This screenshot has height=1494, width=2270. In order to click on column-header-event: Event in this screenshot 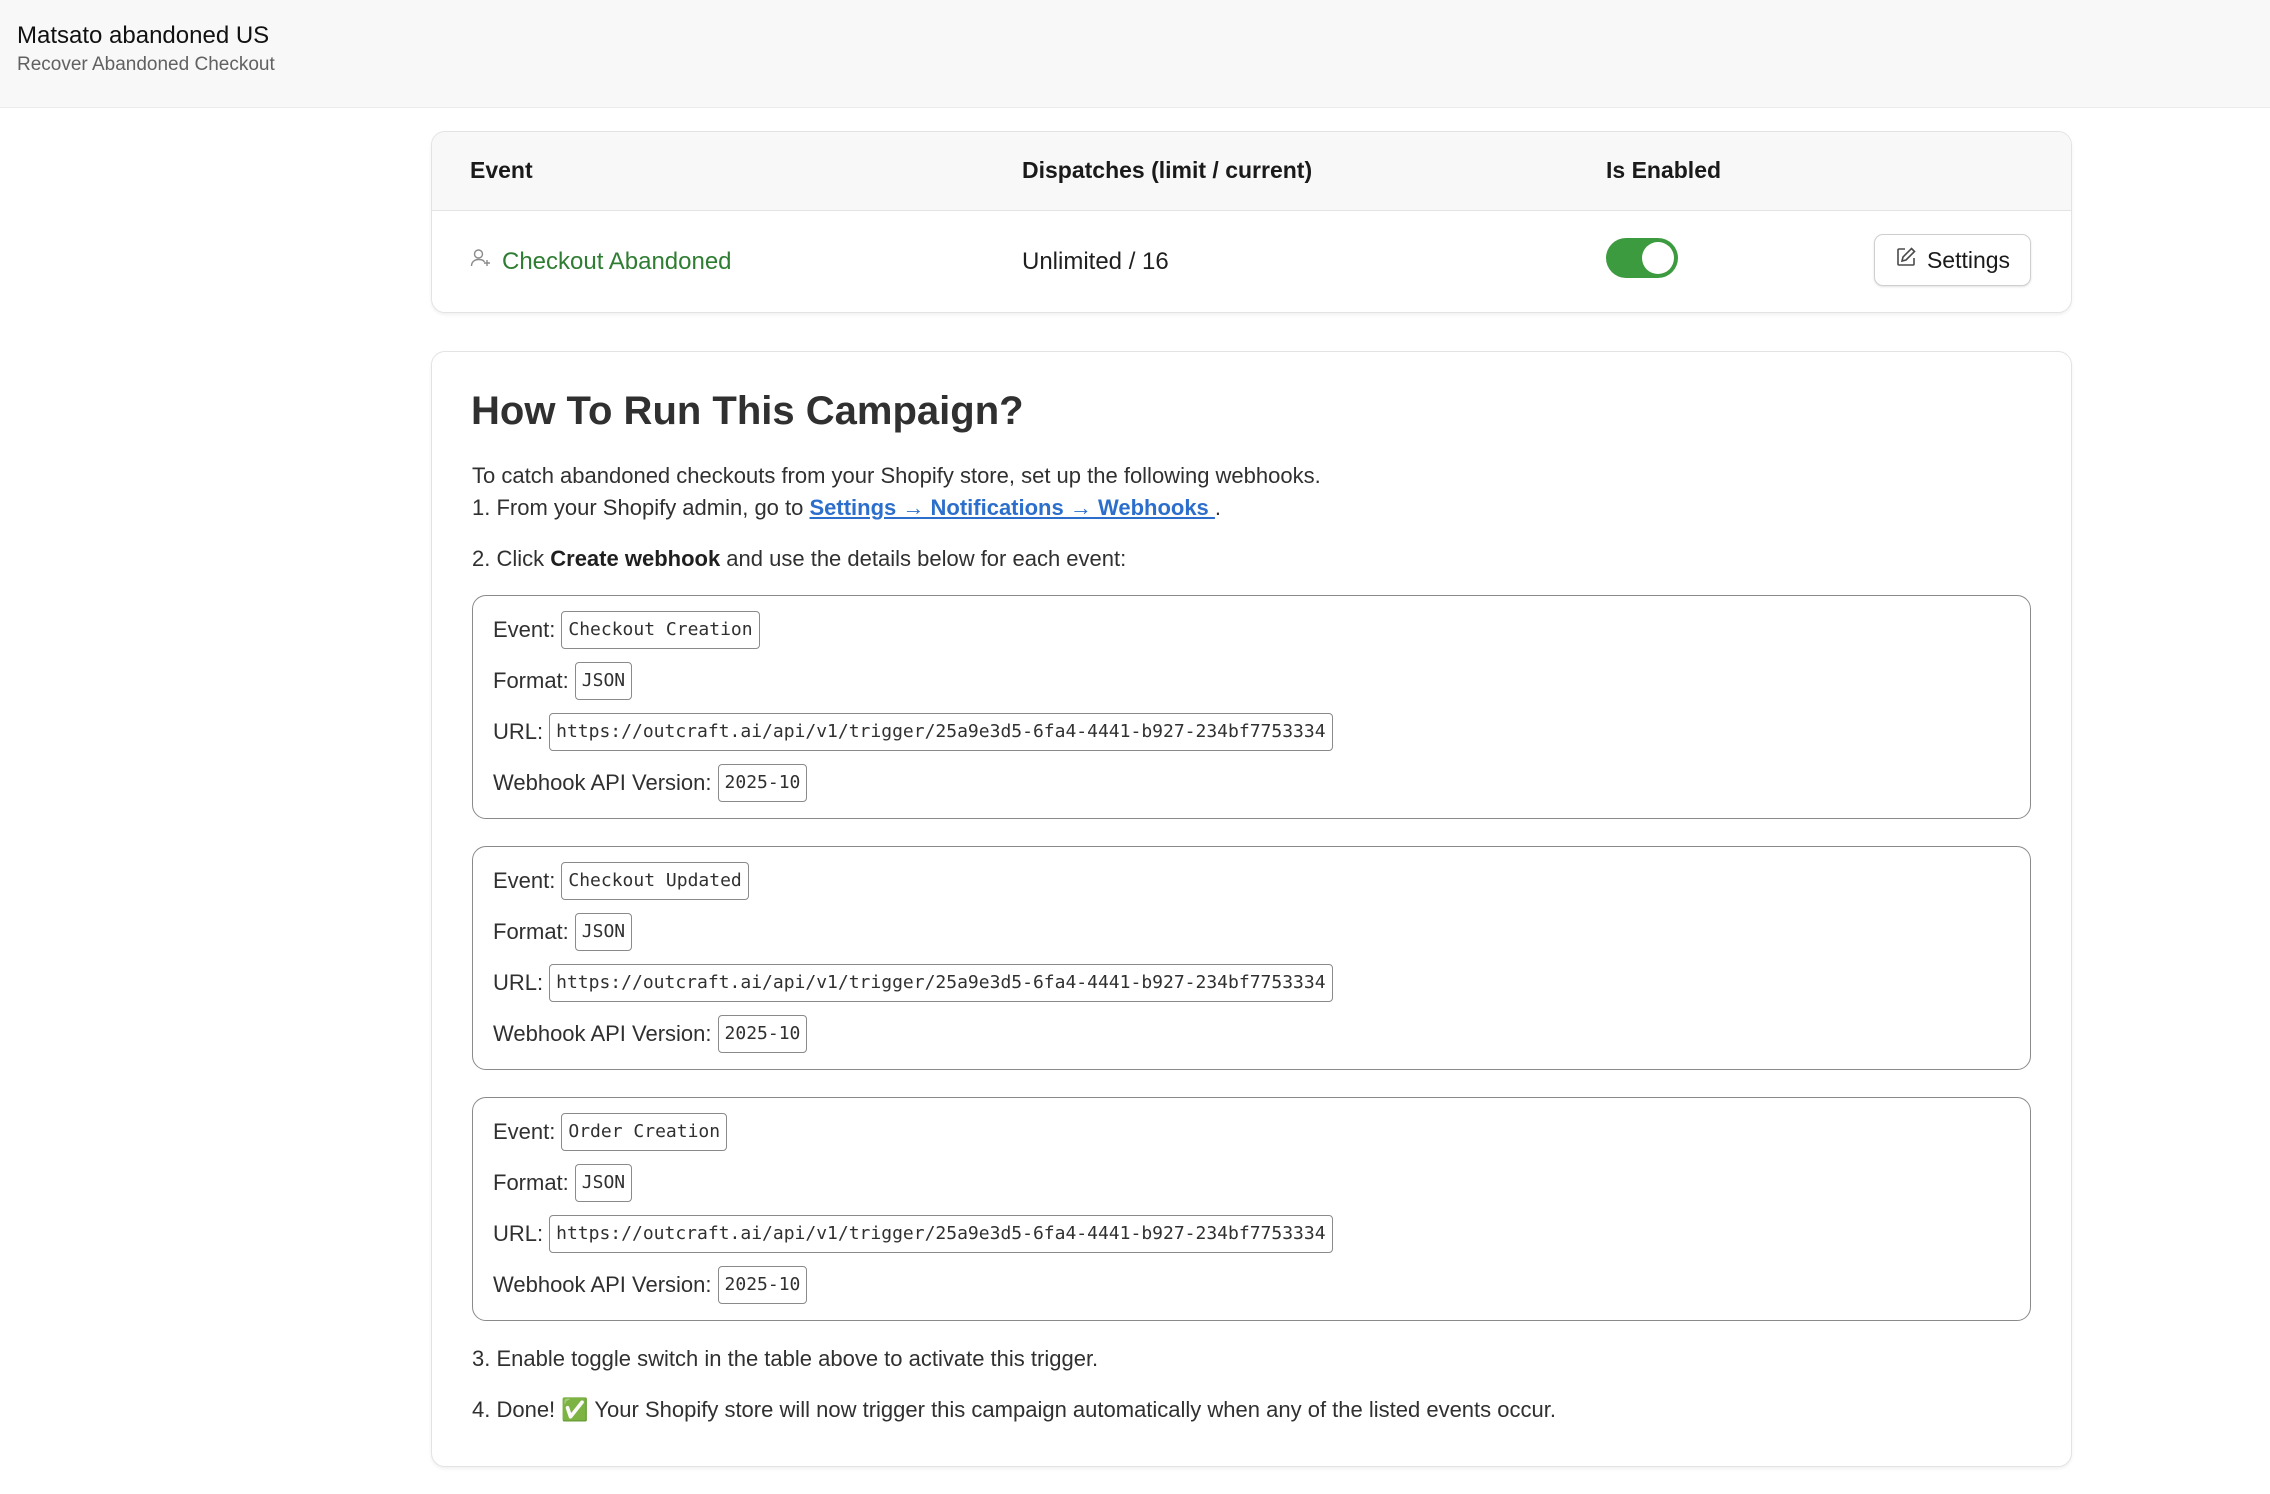, I will do `click(501, 170)`.